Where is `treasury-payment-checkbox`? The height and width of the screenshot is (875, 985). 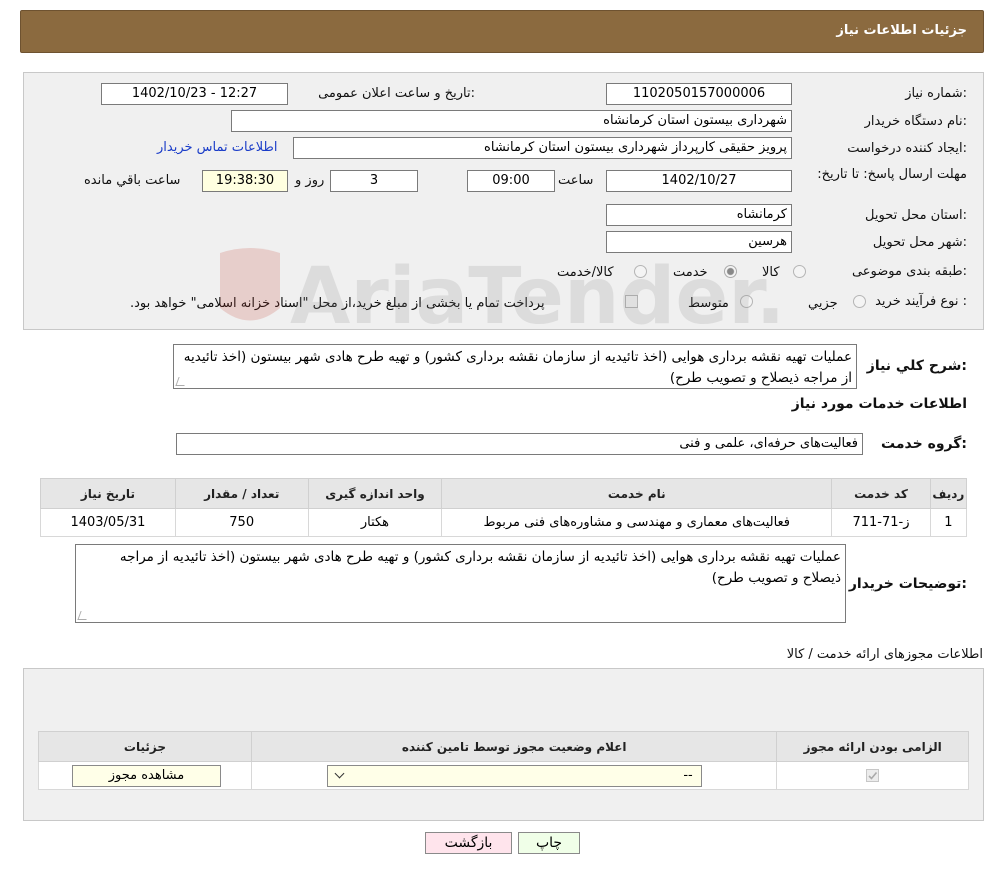 treasury-payment-checkbox is located at coordinates (631, 301).